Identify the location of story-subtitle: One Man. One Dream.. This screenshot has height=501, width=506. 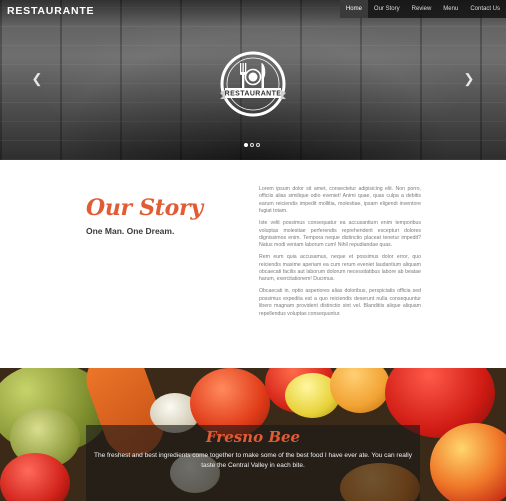
(130, 231).